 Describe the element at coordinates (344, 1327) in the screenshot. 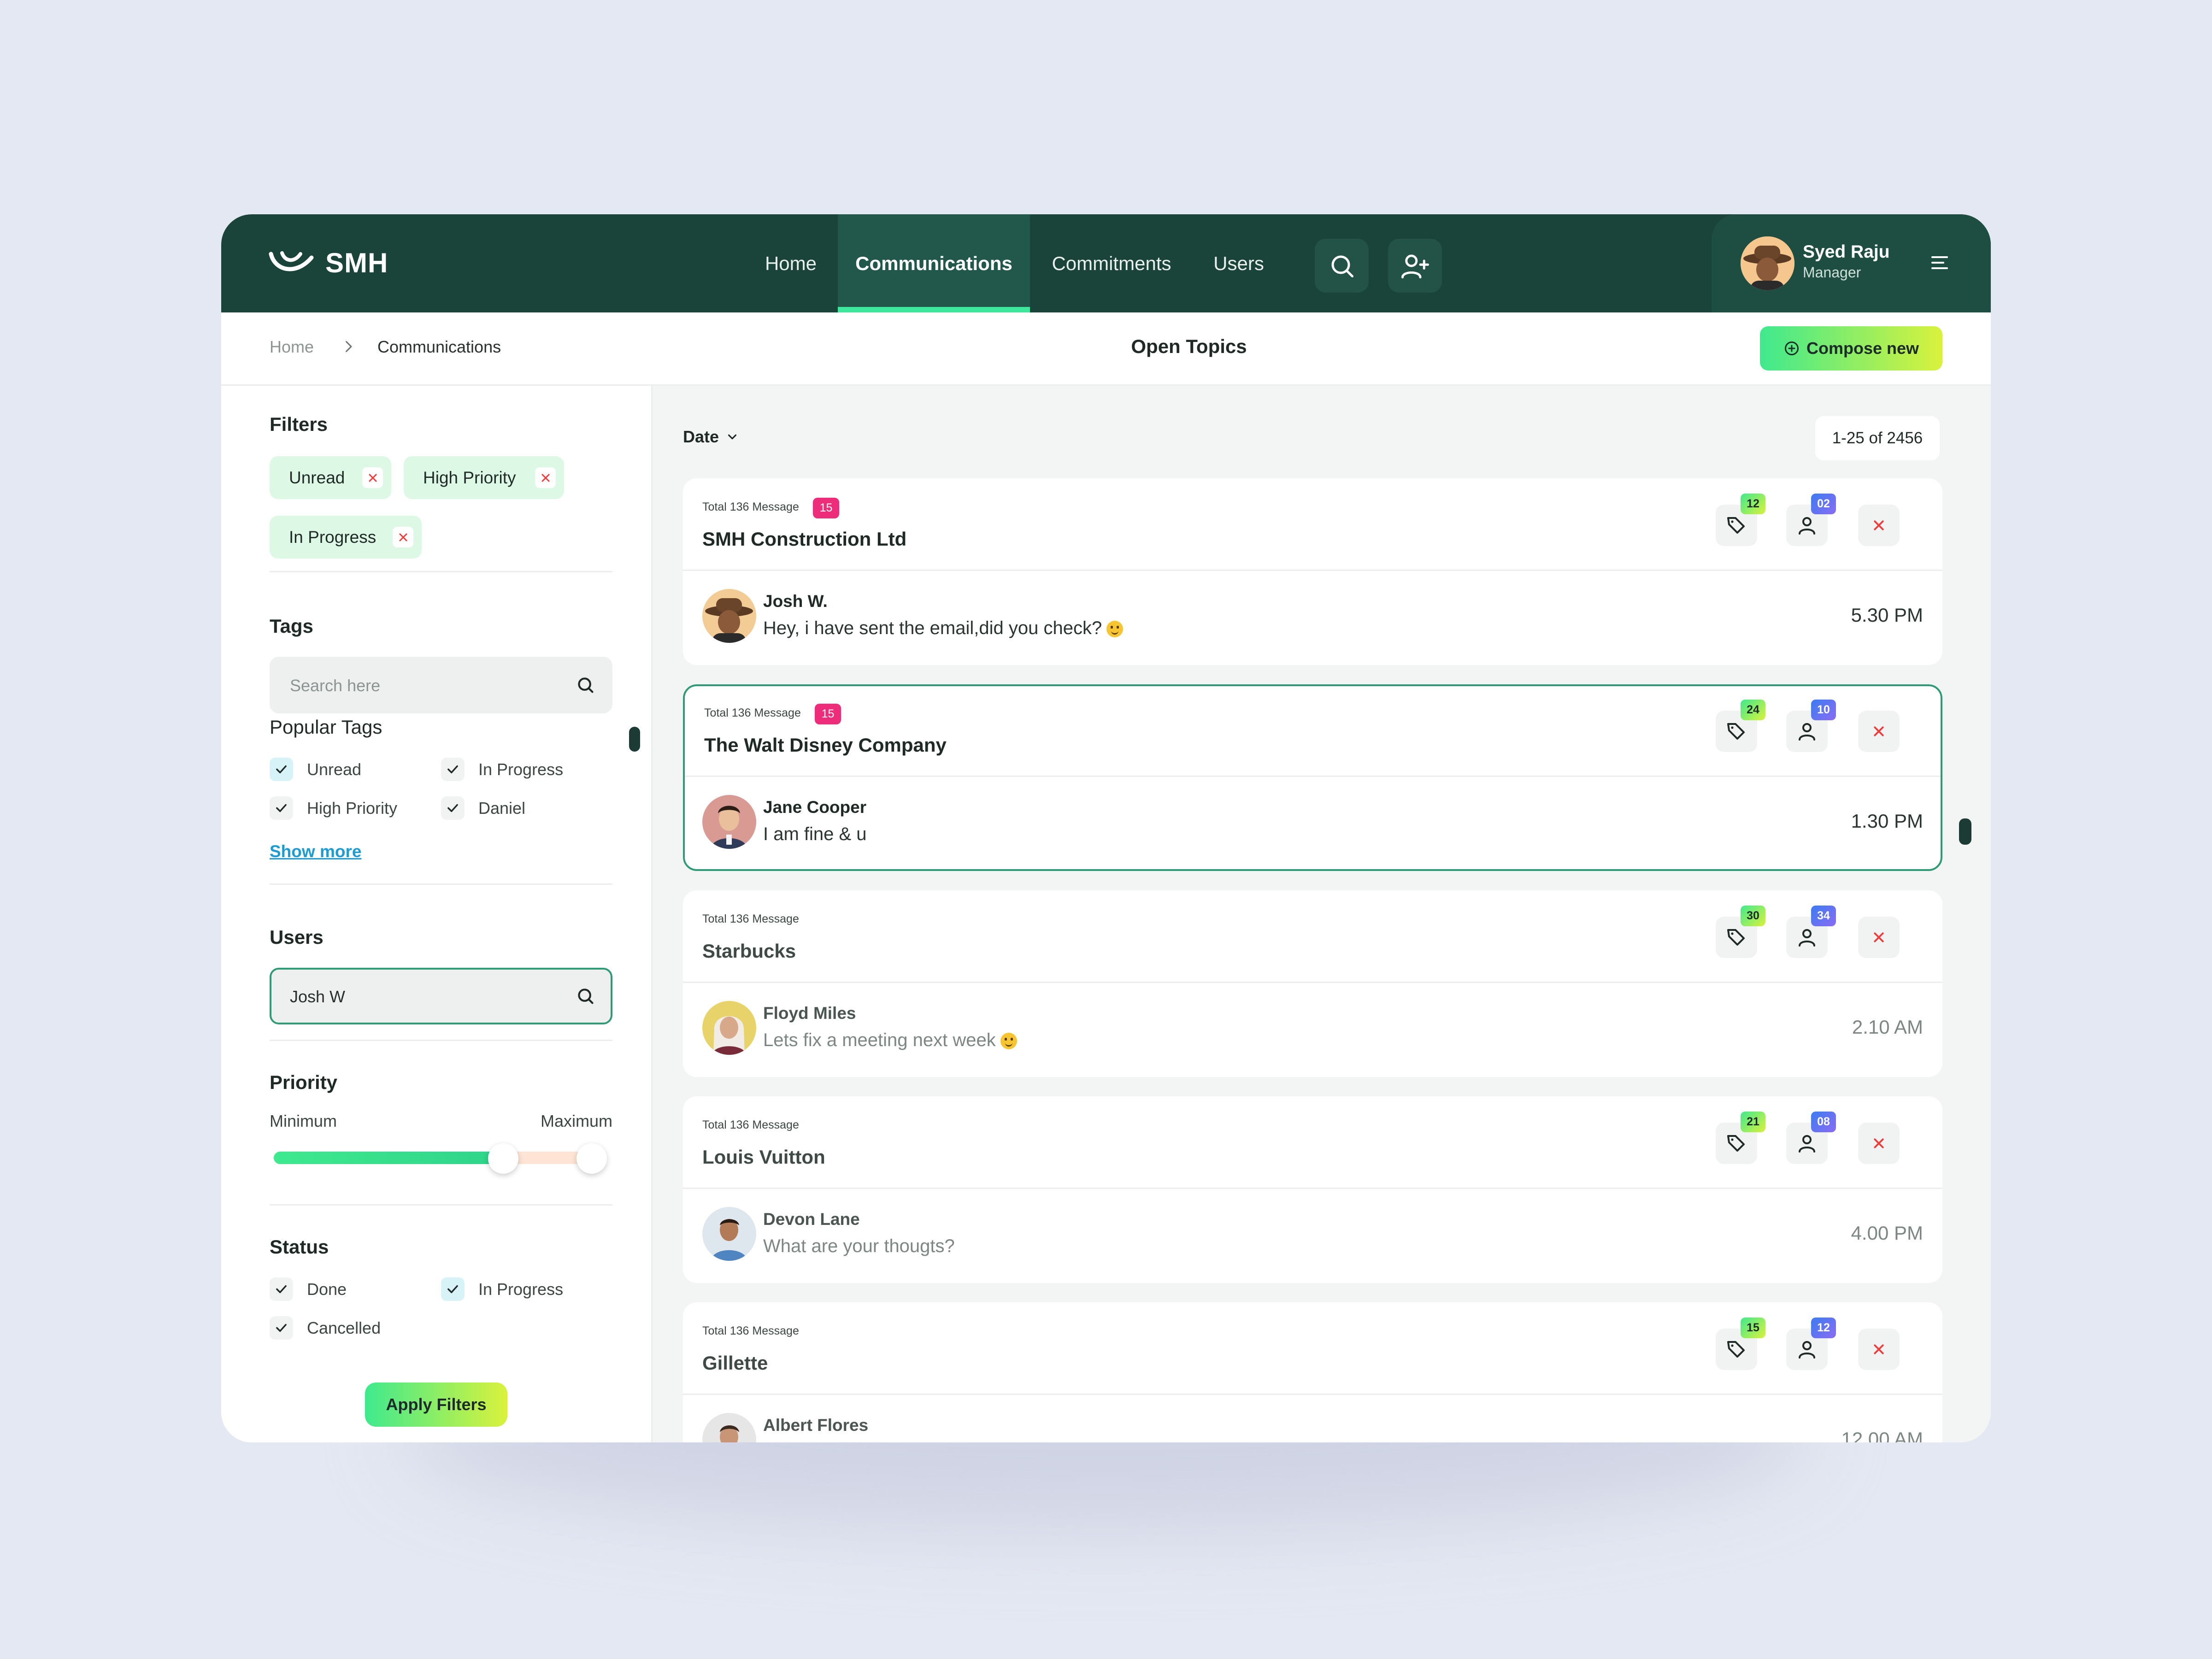

I see `status-option-label: Cancelled` at that location.